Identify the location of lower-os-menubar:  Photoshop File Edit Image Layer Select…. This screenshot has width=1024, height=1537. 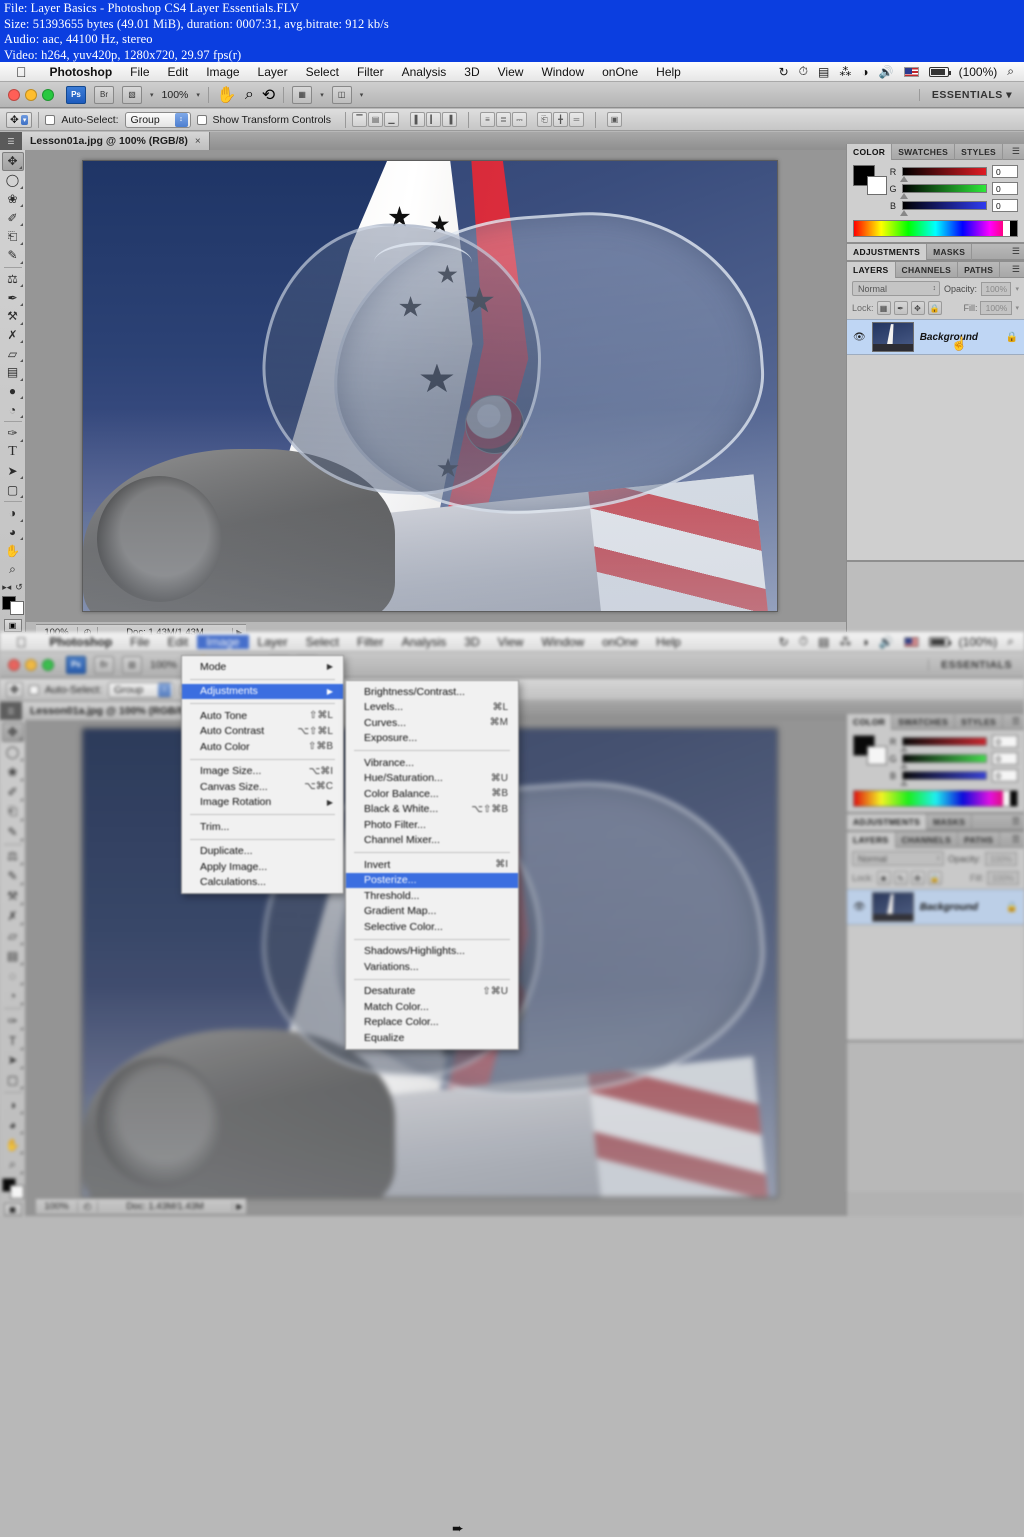
(512, 642).